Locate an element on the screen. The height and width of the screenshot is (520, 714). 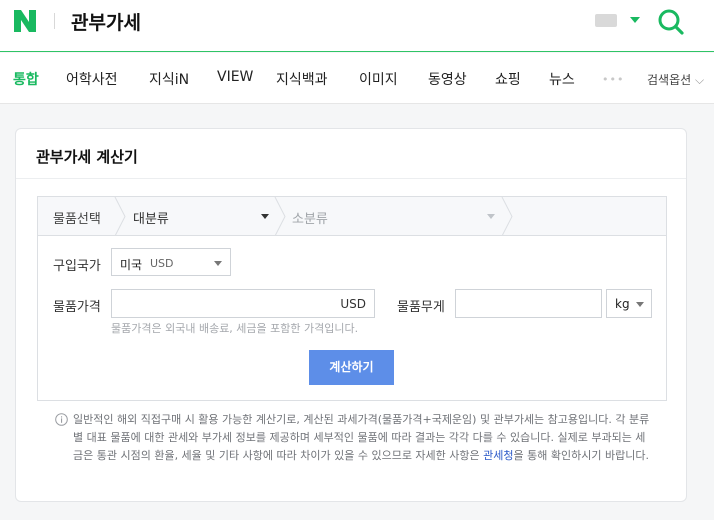
naver-logo-icon is located at coordinates (25, 21).